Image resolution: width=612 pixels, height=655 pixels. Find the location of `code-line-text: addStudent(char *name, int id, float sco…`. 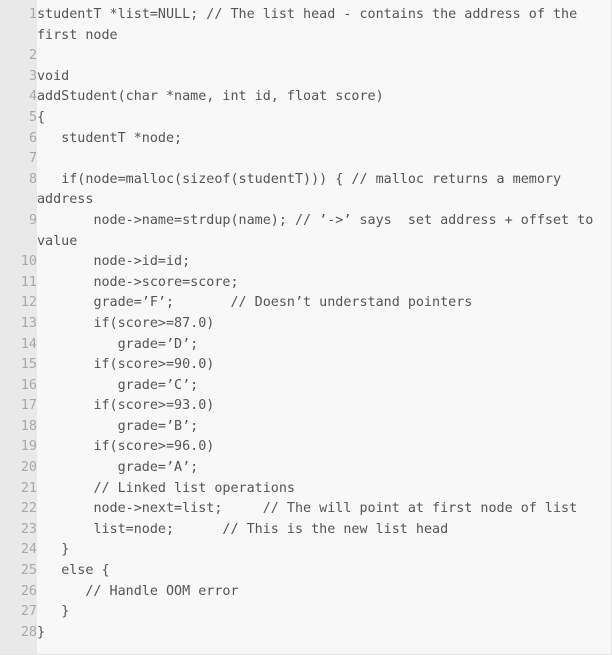

code-line-text: addStudent(char *name, int id, float sco… is located at coordinates (210, 97).